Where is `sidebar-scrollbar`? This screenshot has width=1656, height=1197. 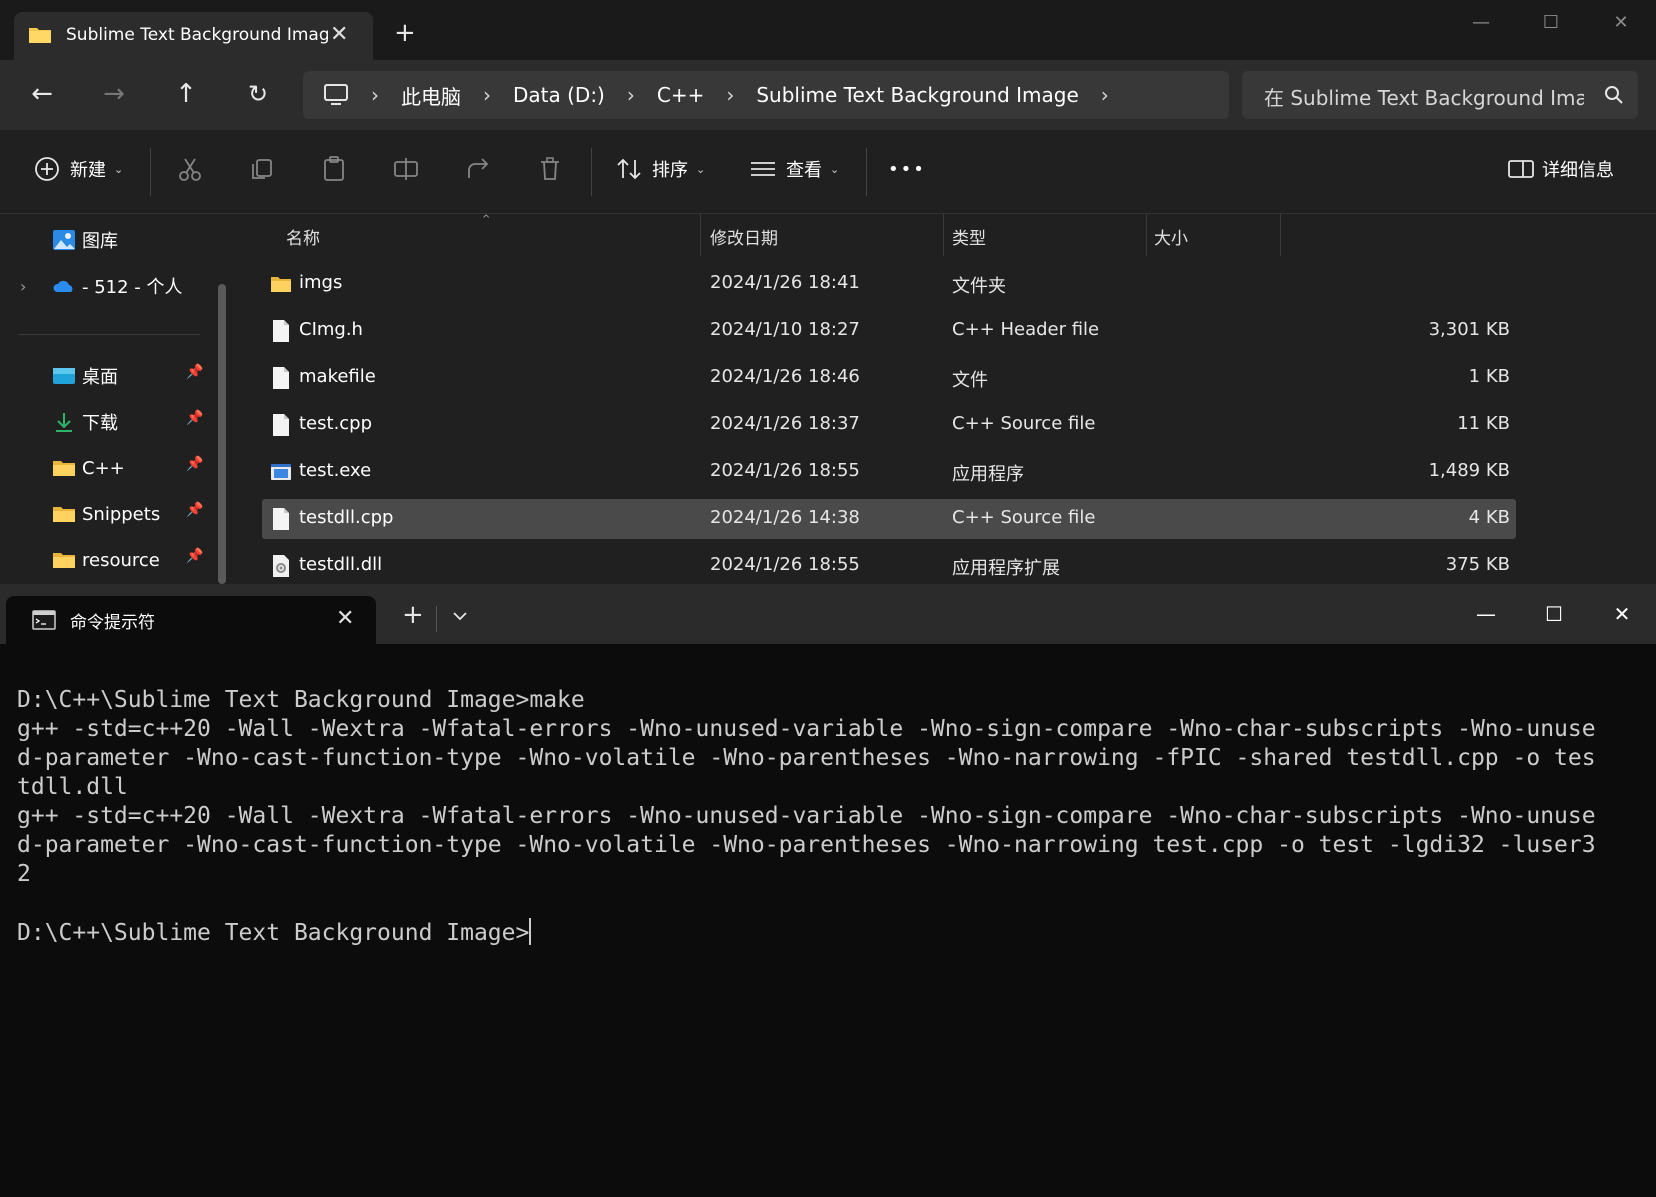 sidebar-scrollbar is located at coordinates (222, 434).